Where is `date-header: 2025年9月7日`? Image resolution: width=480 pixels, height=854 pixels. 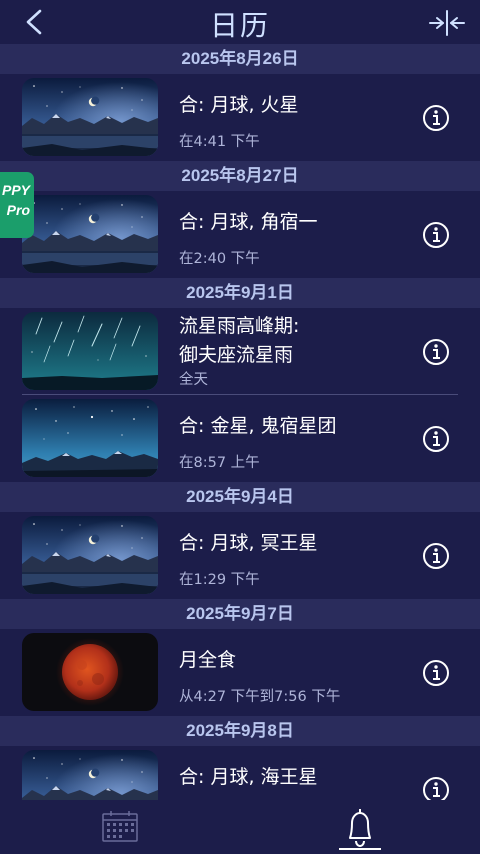
date-header: 2025年9月7日 is located at coordinates (240, 614).